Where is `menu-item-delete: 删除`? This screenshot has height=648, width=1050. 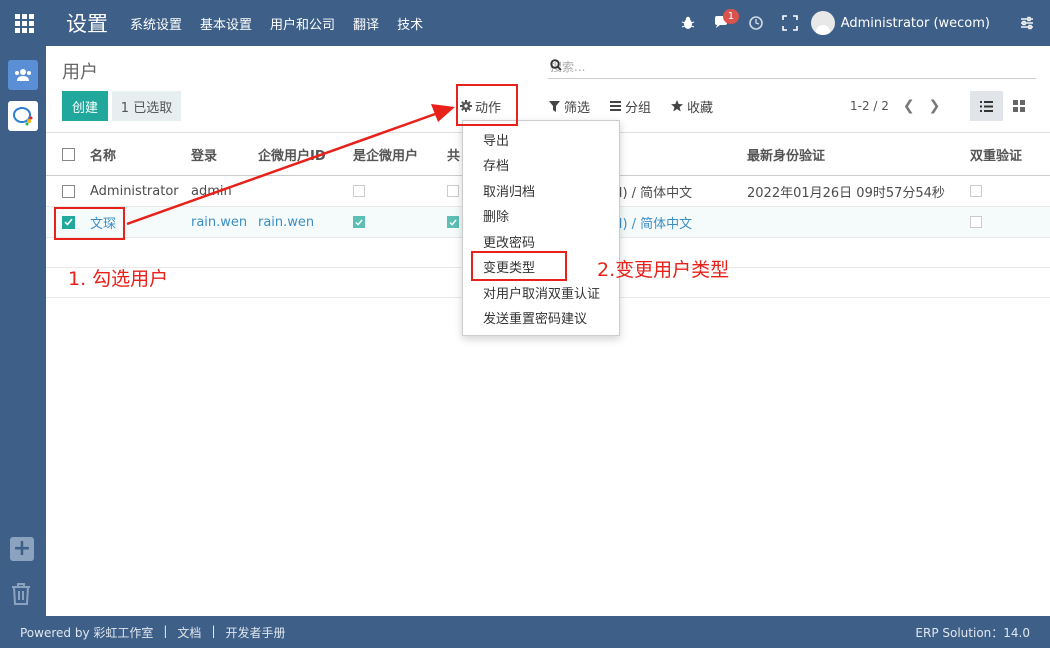
menu-item-delete: 删除 is located at coordinates (496, 215).